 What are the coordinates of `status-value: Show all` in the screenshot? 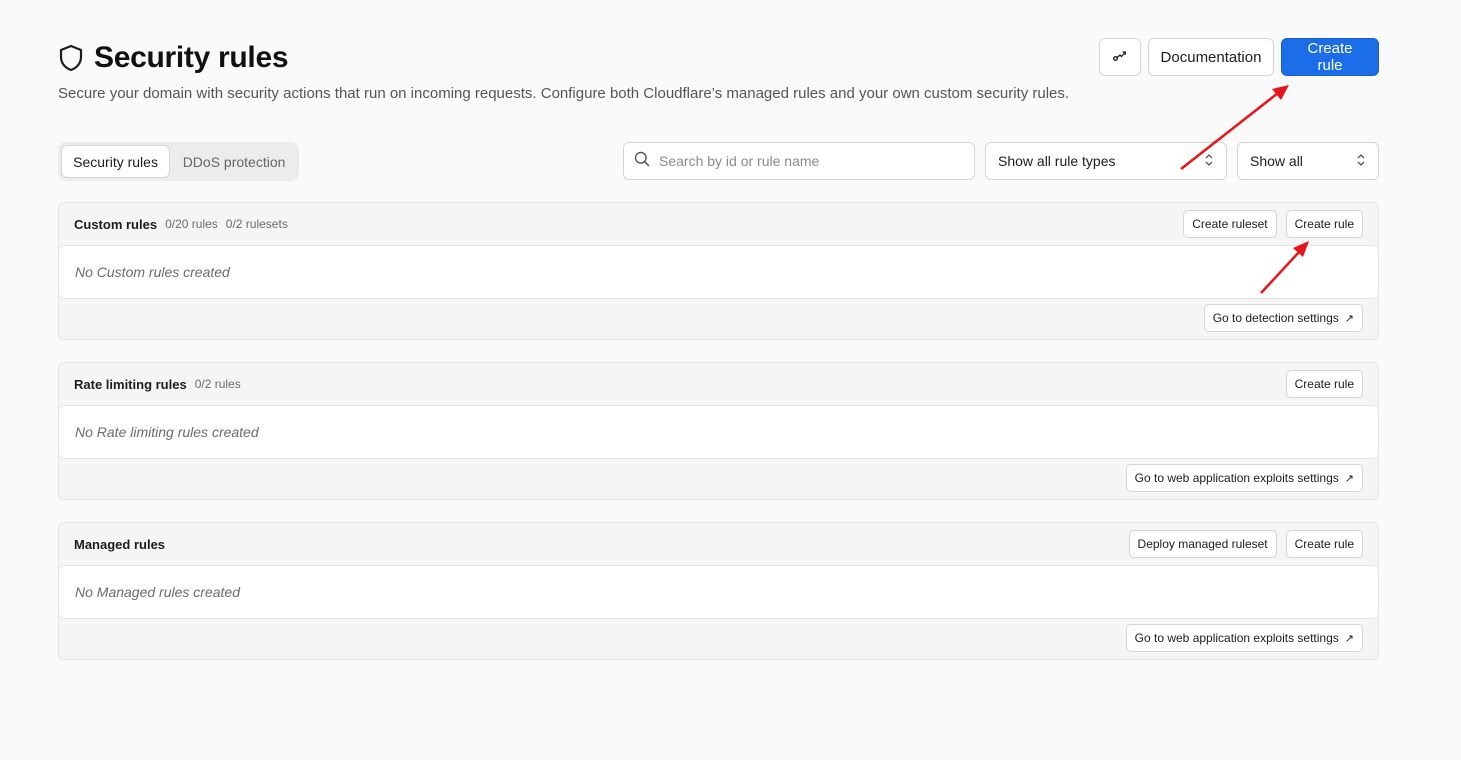 It's located at (1276, 161).